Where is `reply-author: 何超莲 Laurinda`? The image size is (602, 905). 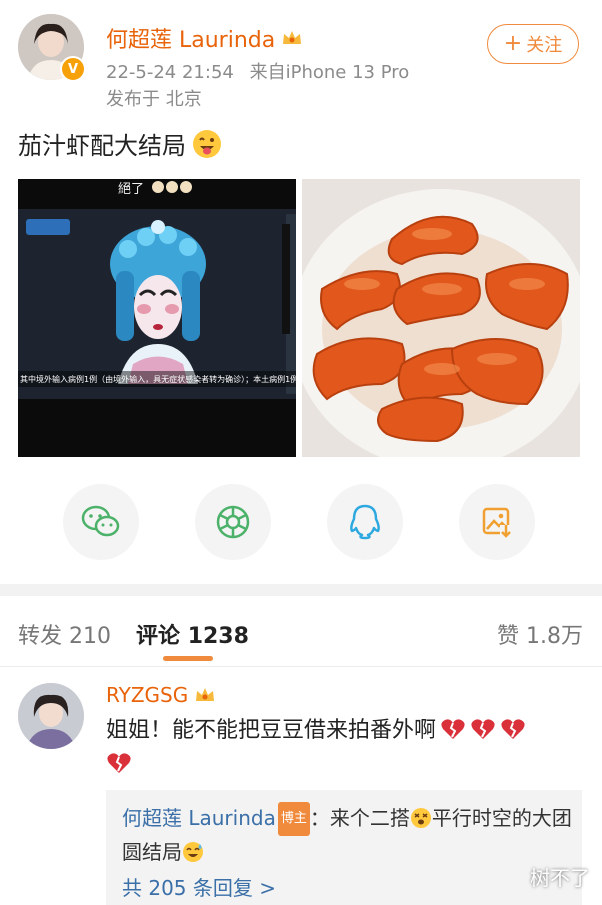
reply-author: 何超莲 Laurinda is located at coordinates (199, 818).